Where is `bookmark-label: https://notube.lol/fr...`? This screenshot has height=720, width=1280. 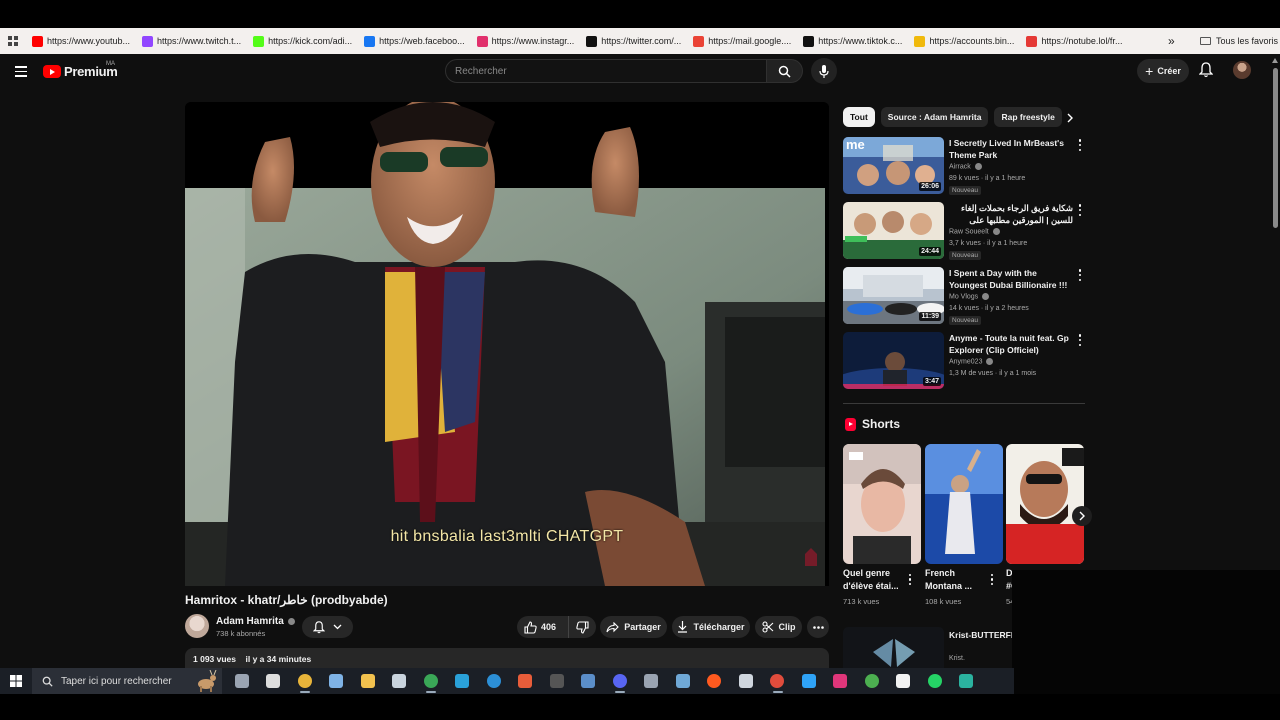
bookmark-label: https://notube.lol/fr... is located at coordinates (1082, 41).